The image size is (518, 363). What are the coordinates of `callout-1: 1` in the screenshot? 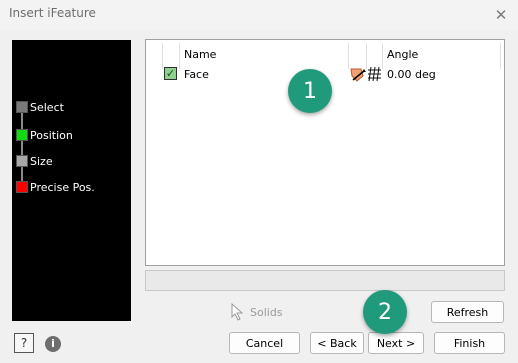 It's located at (310, 91).